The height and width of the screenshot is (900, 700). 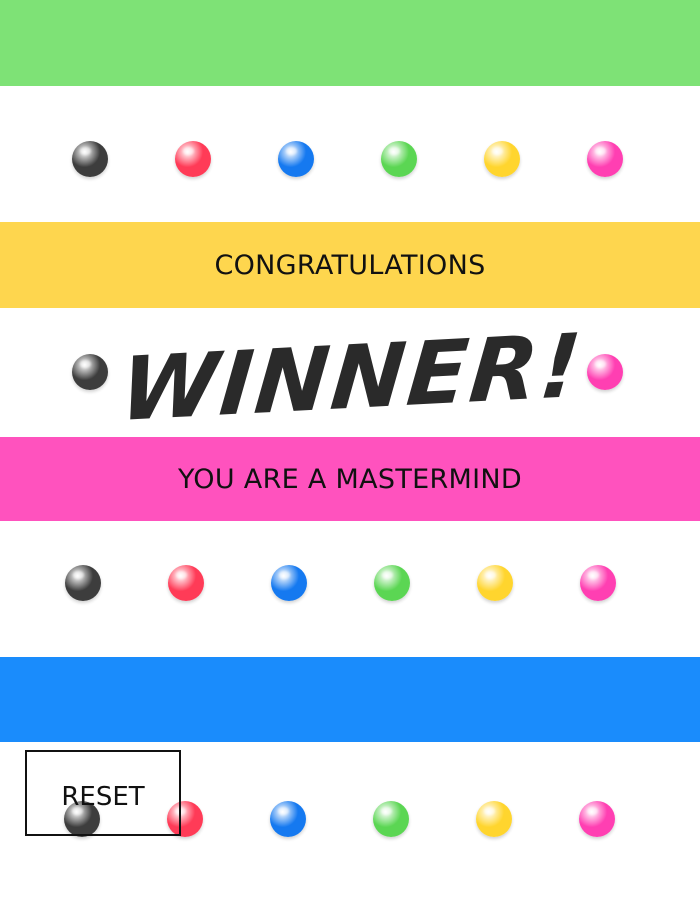 I want to click on reset-label: RESET, so click(x=103, y=797).